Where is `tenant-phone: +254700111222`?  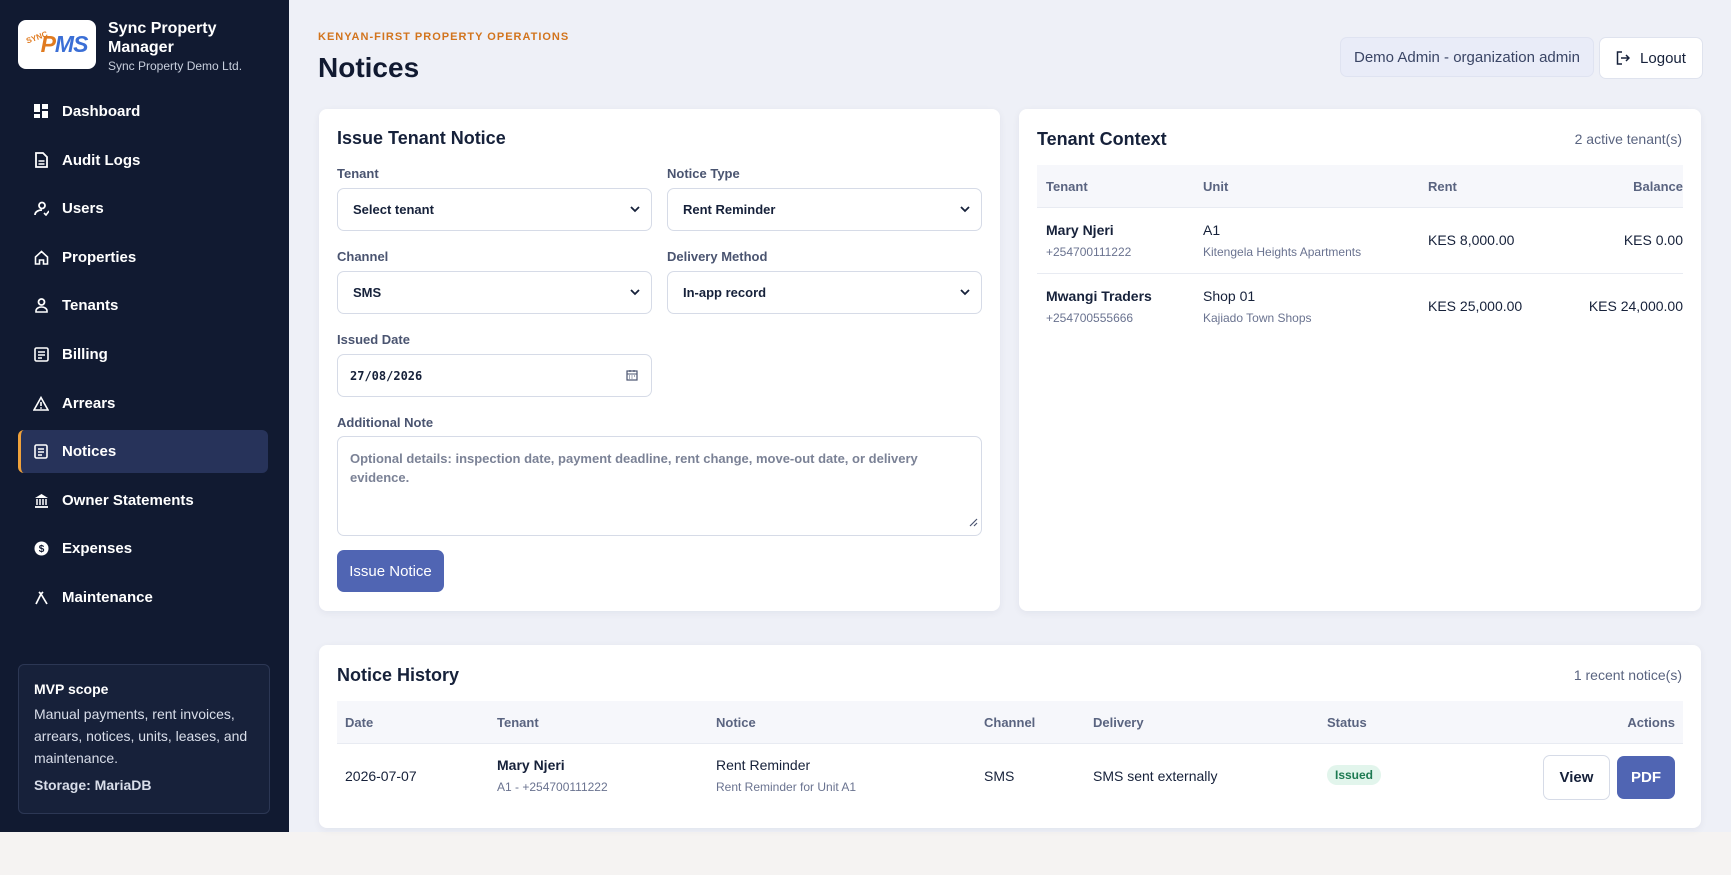 tenant-phone: +254700111222 is located at coordinates (1089, 252).